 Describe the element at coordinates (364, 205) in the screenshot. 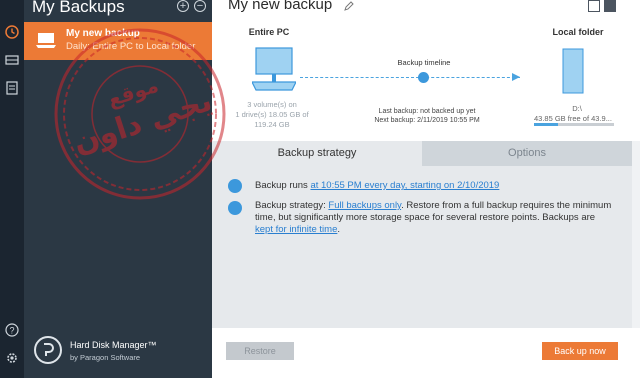

I see `strategy-link: Full backups only` at that location.